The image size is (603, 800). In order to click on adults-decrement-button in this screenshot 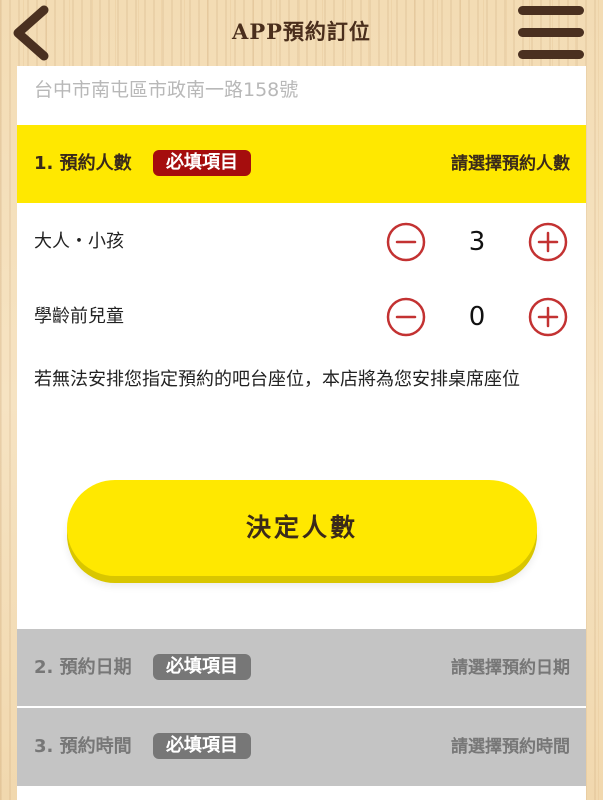, I will do `click(406, 242)`.